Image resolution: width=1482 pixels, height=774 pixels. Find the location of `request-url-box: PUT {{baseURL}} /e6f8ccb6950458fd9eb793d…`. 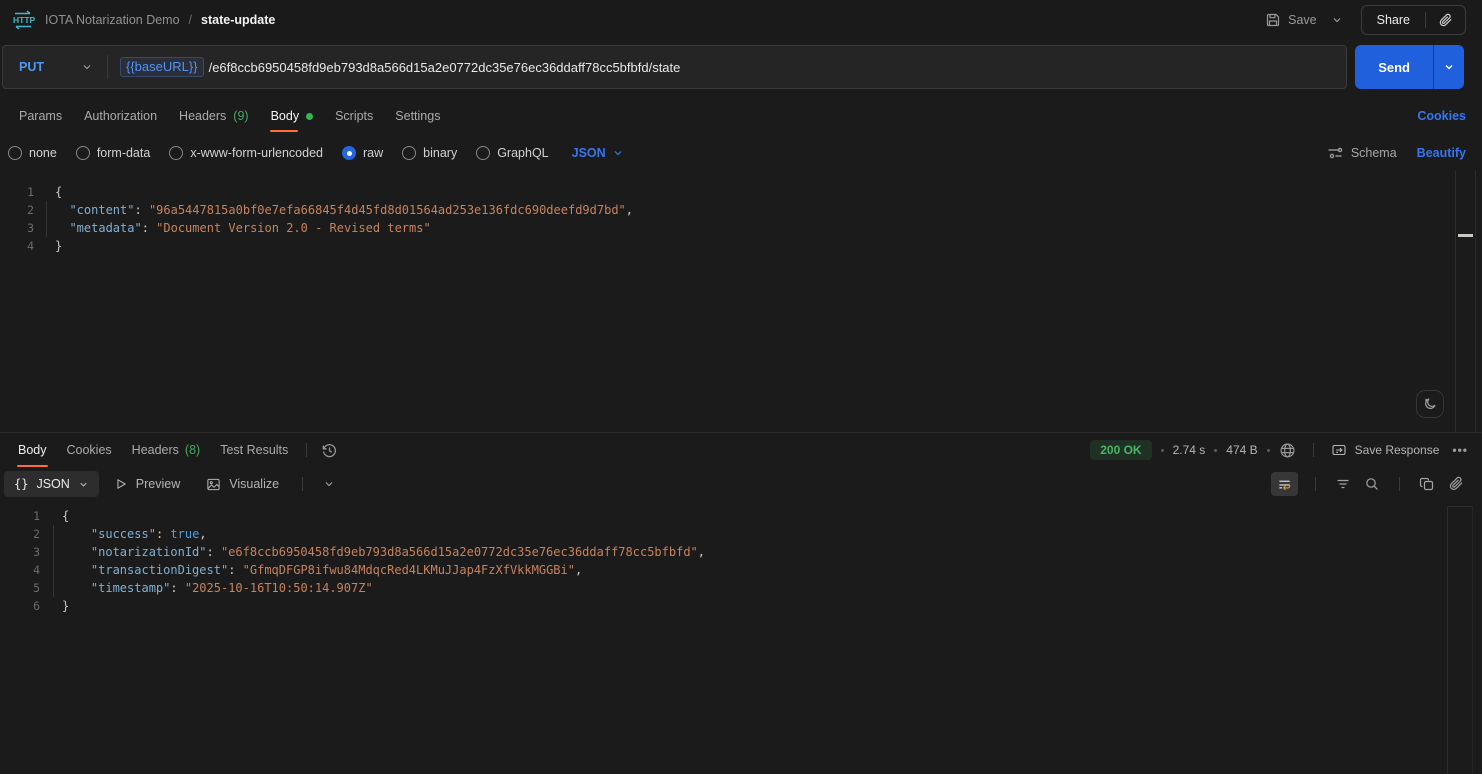

request-url-box: PUT {{baseURL}} /e6f8ccb6950458fd9eb793d… is located at coordinates (675, 67).